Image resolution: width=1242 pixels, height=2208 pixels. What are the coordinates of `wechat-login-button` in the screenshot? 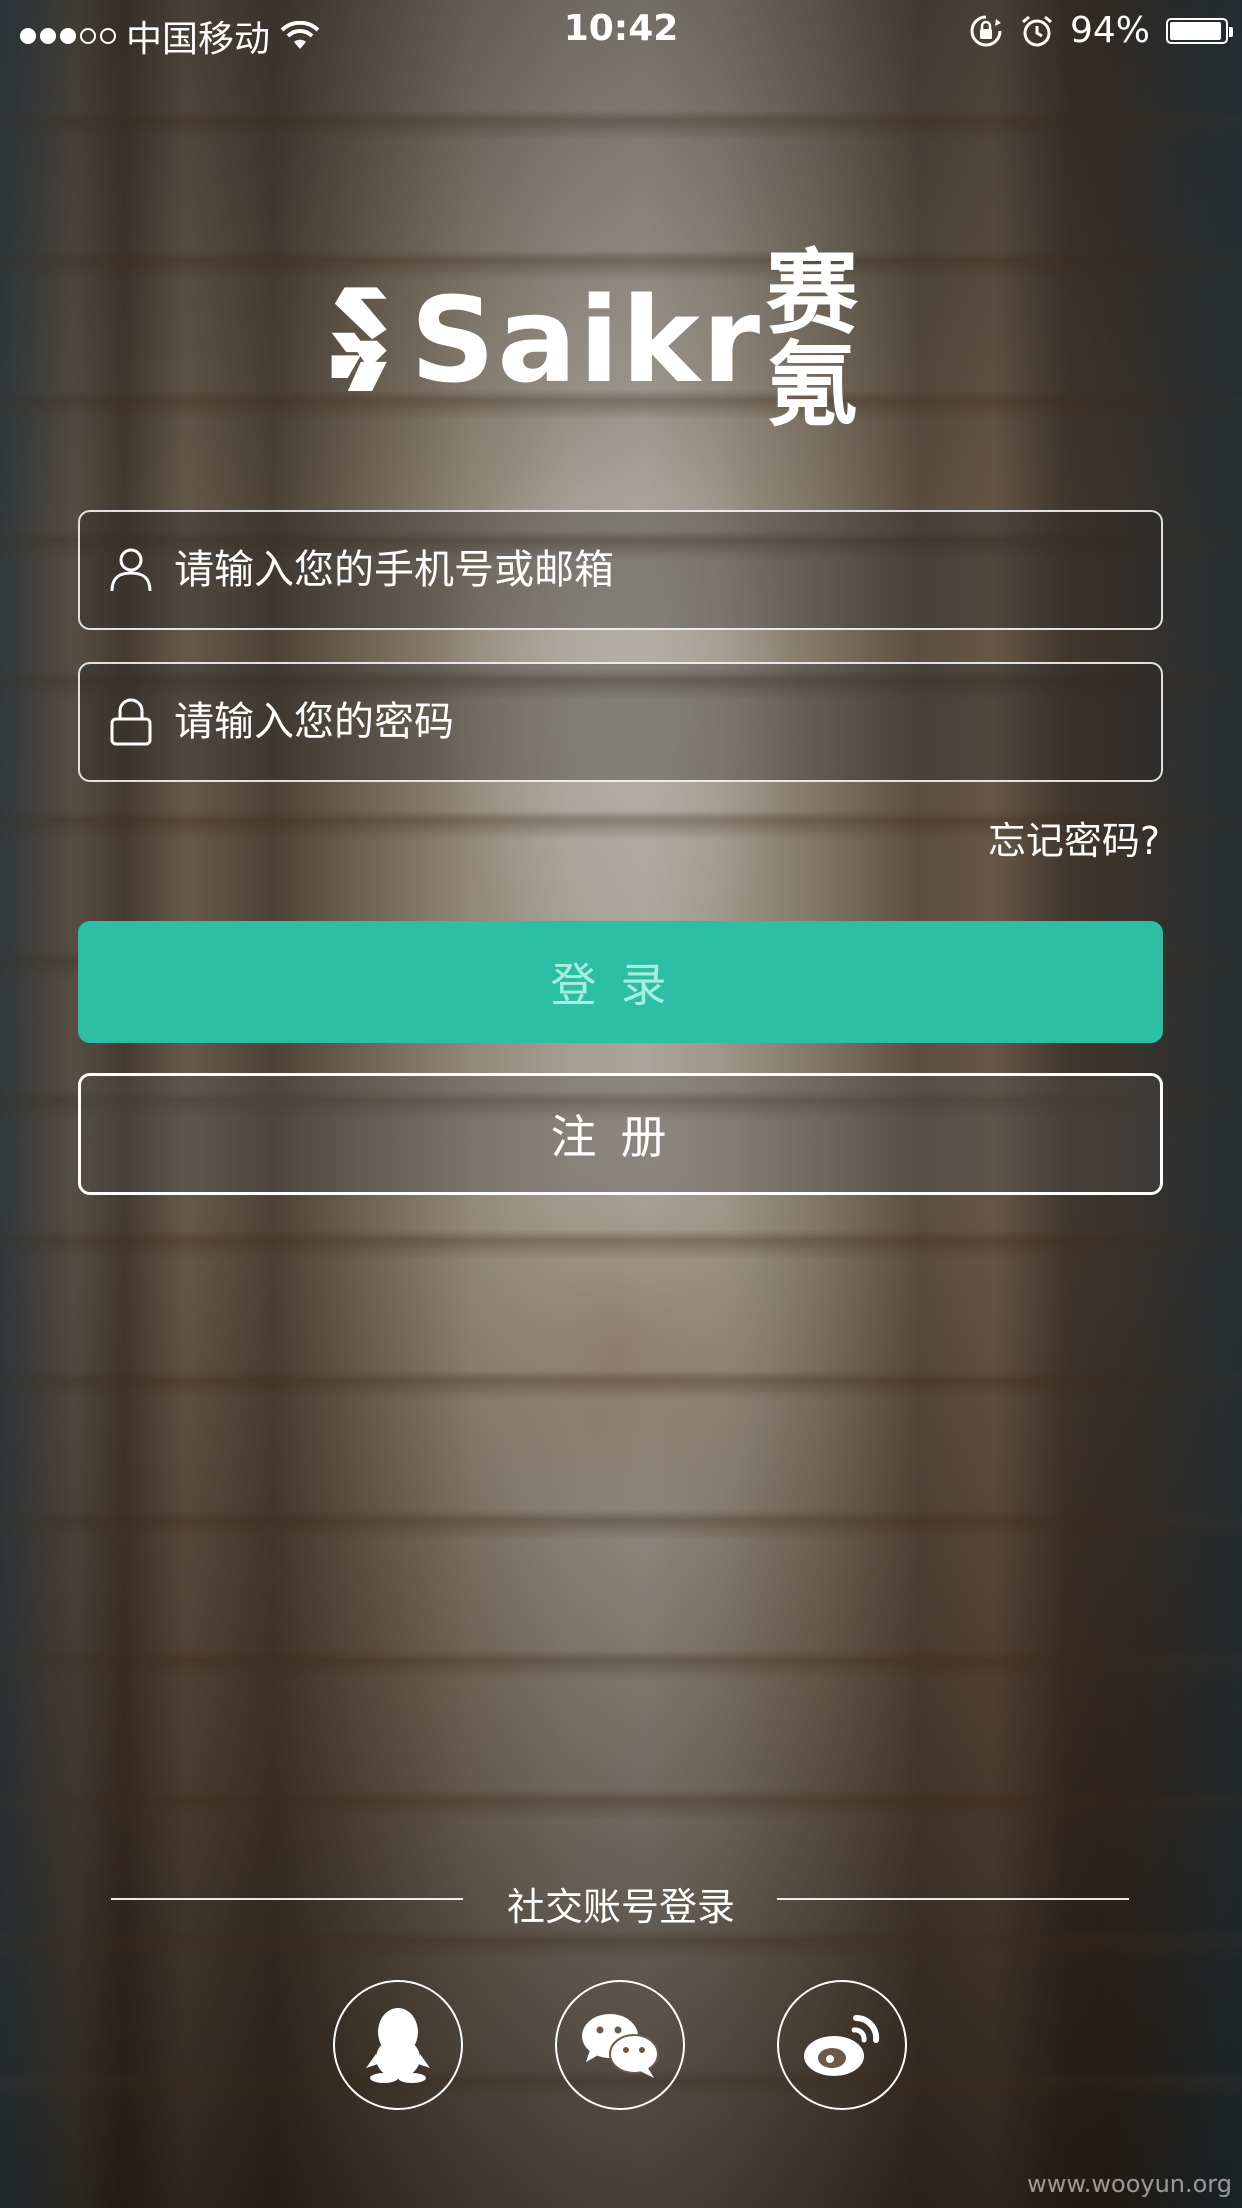 It's located at (620, 2045).